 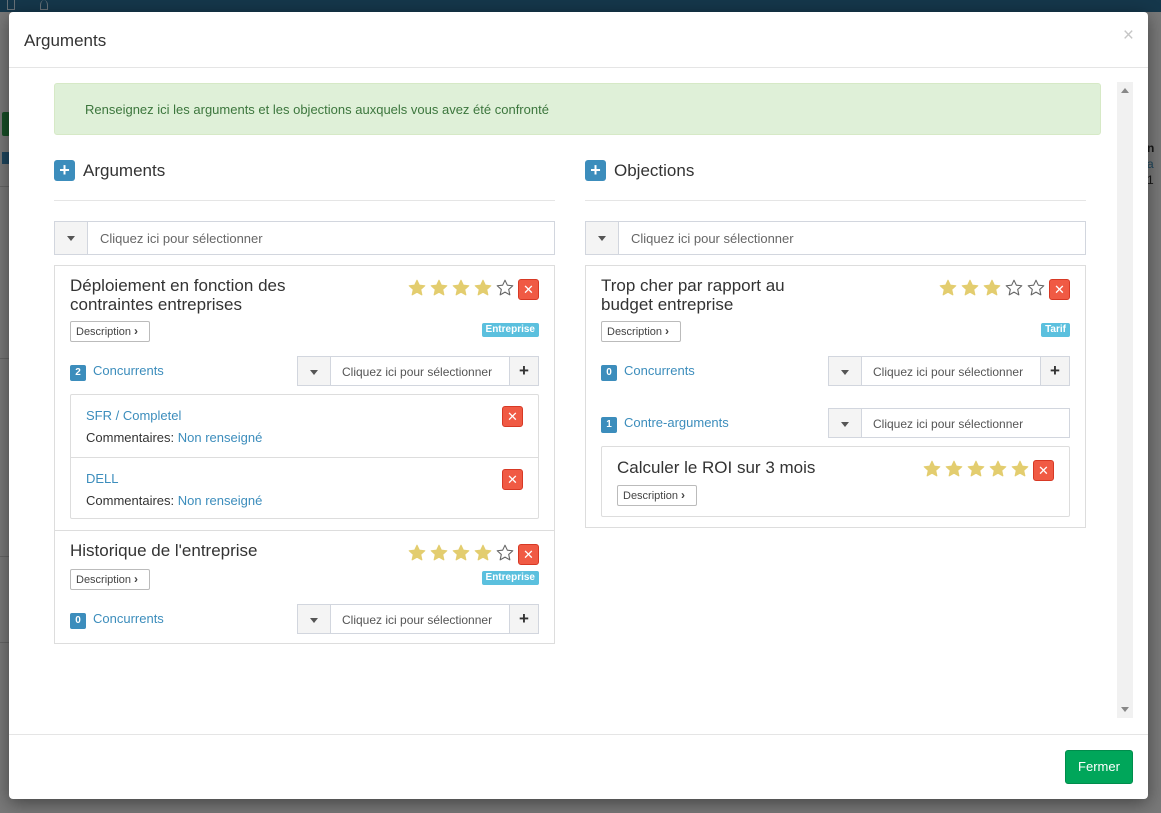 I want to click on delete-objection-button: ✕, so click(x=1059, y=289).